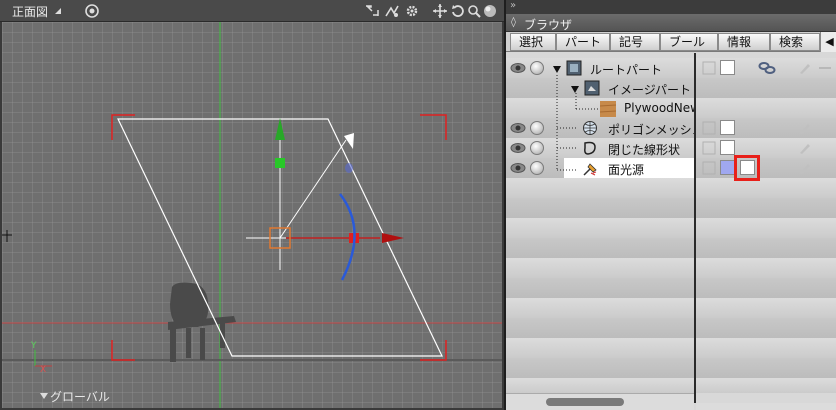  I want to click on view-mode-dropdown-icon, so click(58, 10).